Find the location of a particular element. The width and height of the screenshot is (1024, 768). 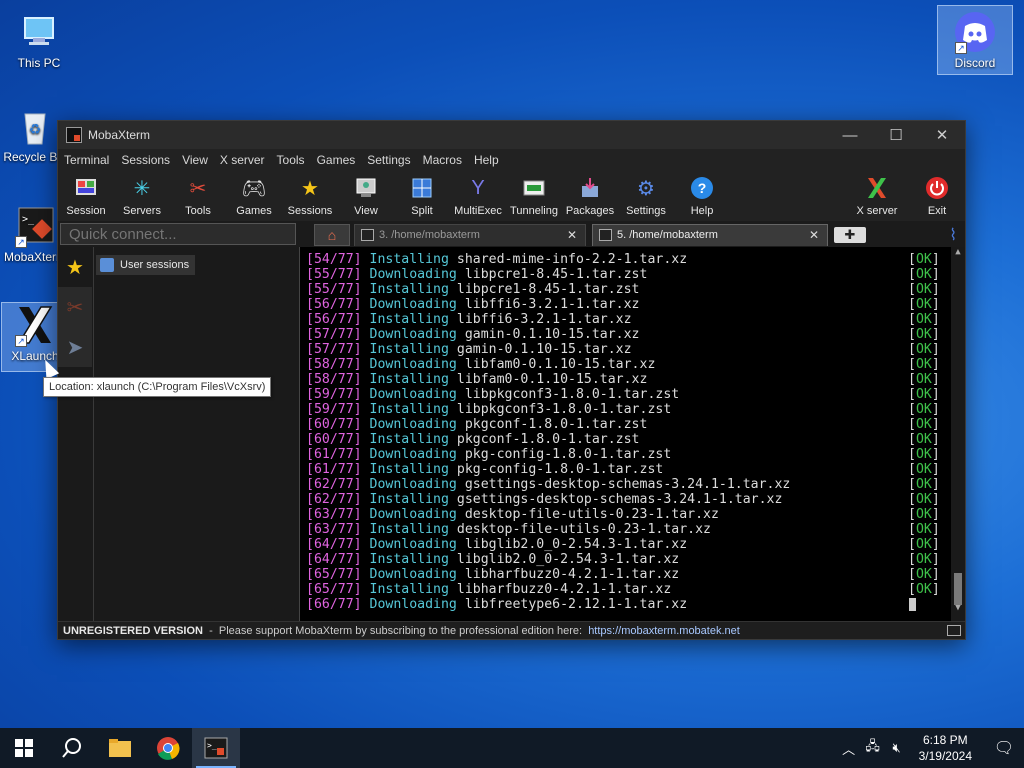

sessions-button: ★ Sessions is located at coordinates (310, 196).